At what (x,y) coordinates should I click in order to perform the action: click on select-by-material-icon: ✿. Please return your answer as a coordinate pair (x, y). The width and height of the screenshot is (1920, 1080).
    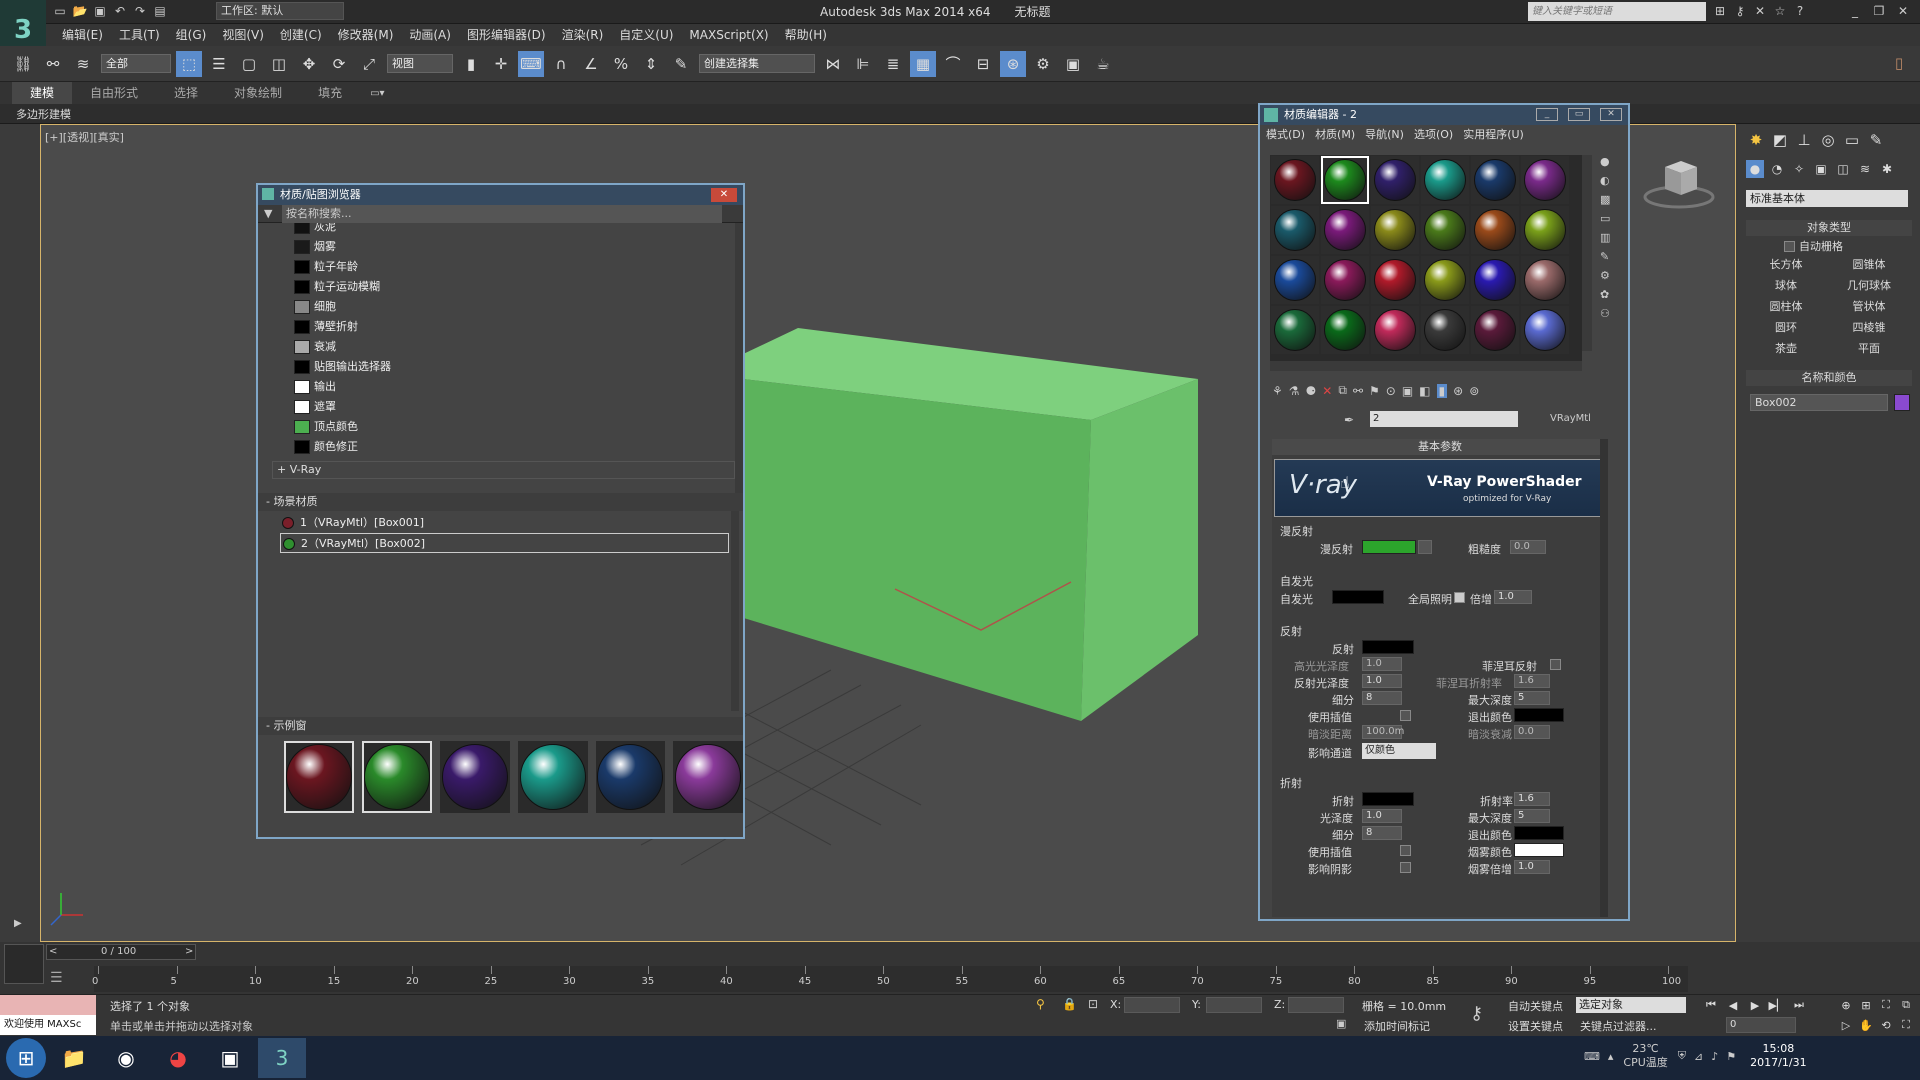
    Looking at the image, I should click on (1605, 294).